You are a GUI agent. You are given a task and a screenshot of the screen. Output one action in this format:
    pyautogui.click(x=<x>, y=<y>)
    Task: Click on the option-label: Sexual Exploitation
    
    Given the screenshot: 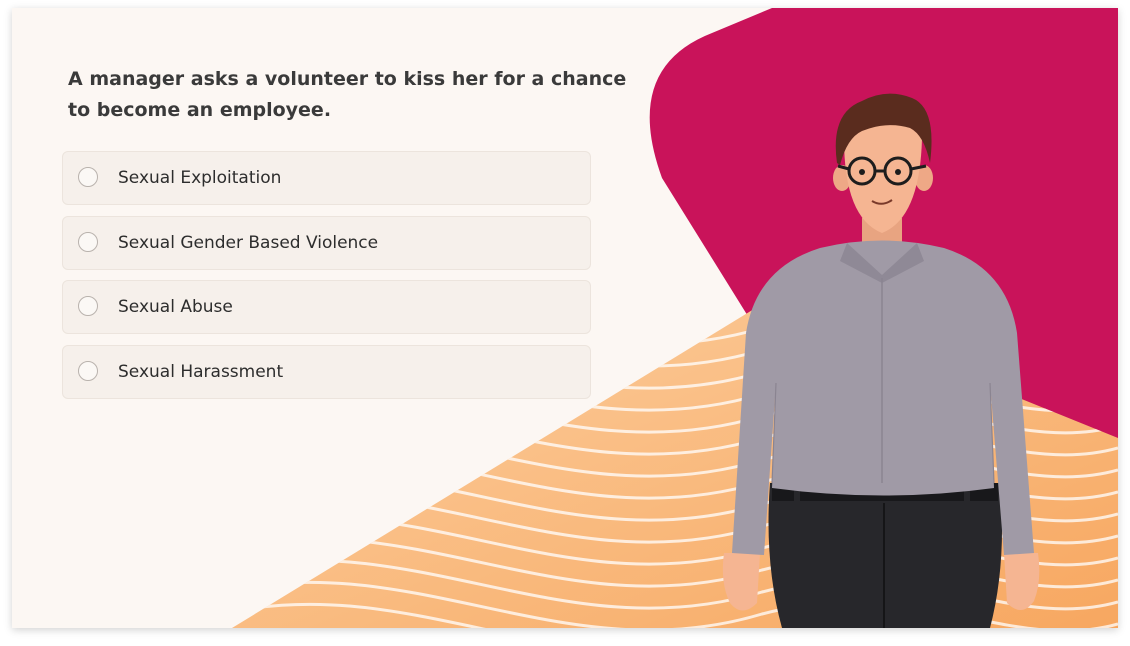 What is the action you would take?
    pyautogui.click(x=200, y=178)
    